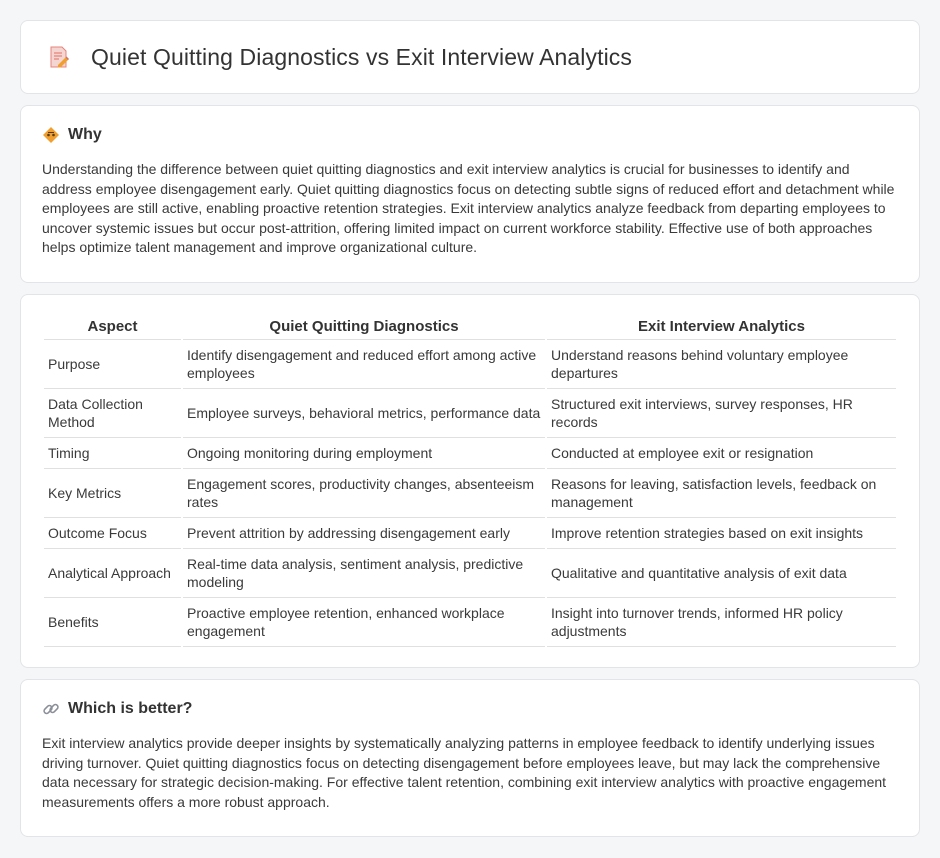  I want to click on row-aspect: Purpose, so click(112, 364).